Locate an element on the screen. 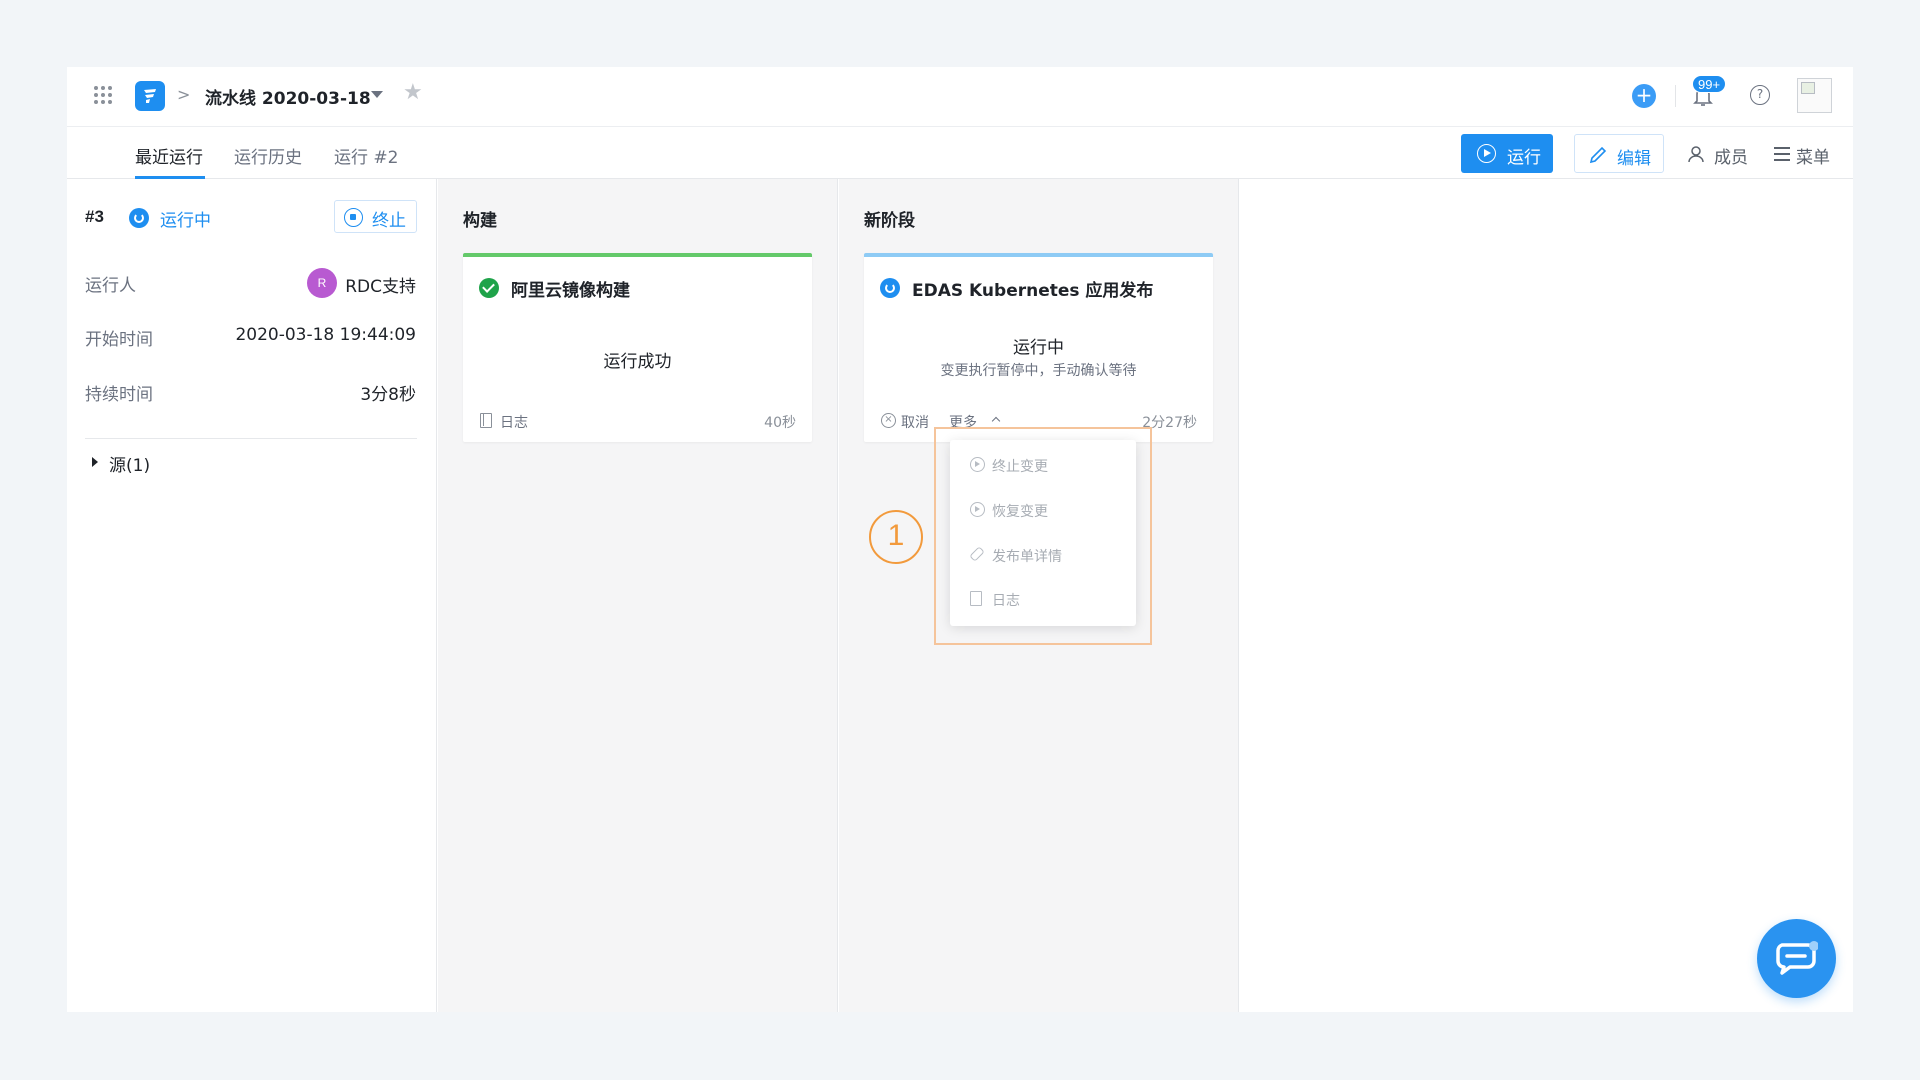  annotation-marker: 1 is located at coordinates (896, 537).